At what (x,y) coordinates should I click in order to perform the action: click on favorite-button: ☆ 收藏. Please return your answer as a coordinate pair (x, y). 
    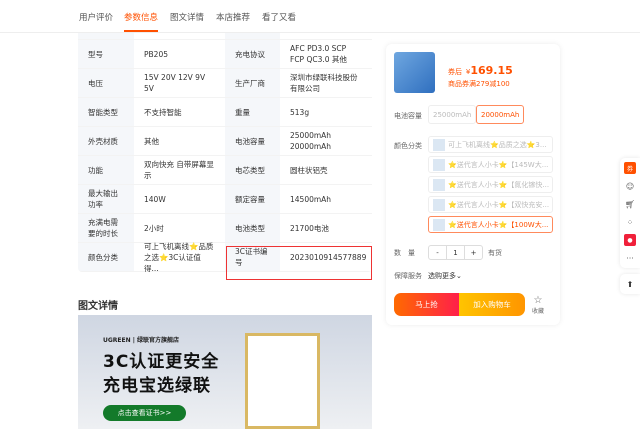
    Looking at the image, I should click on (538, 305).